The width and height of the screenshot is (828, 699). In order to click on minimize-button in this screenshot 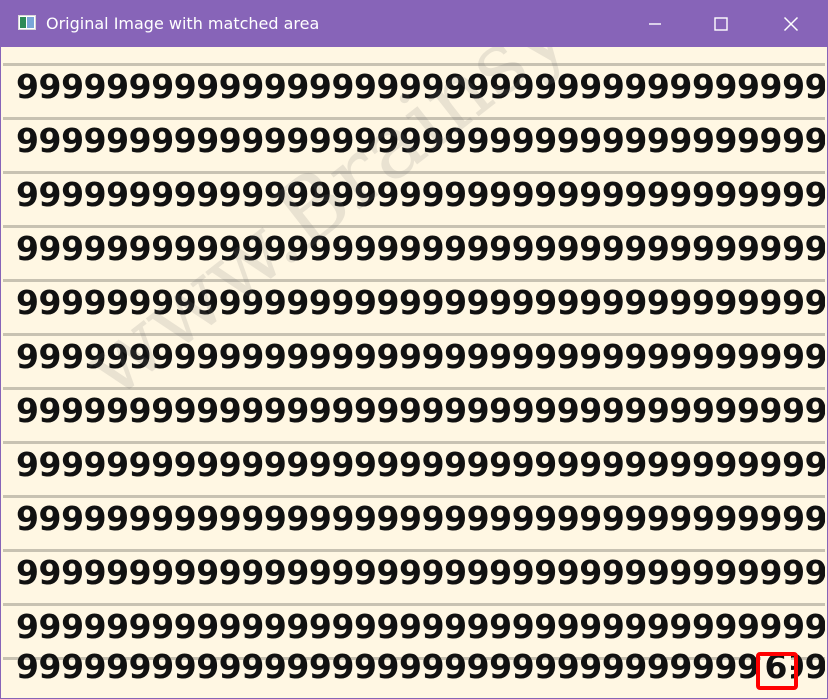, I will do `click(655, 24)`.